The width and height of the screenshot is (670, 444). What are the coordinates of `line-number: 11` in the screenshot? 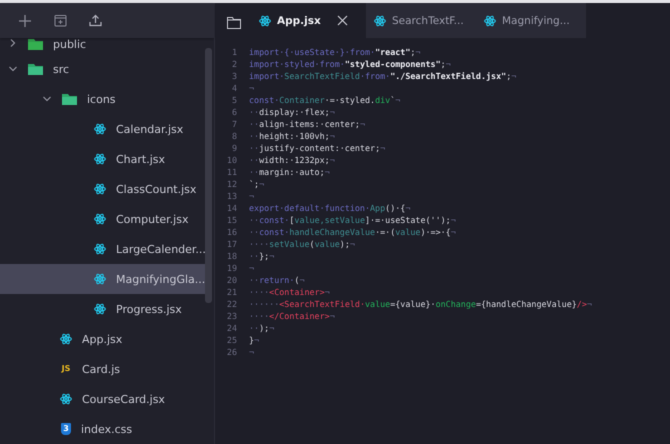 It's located at (231, 172).